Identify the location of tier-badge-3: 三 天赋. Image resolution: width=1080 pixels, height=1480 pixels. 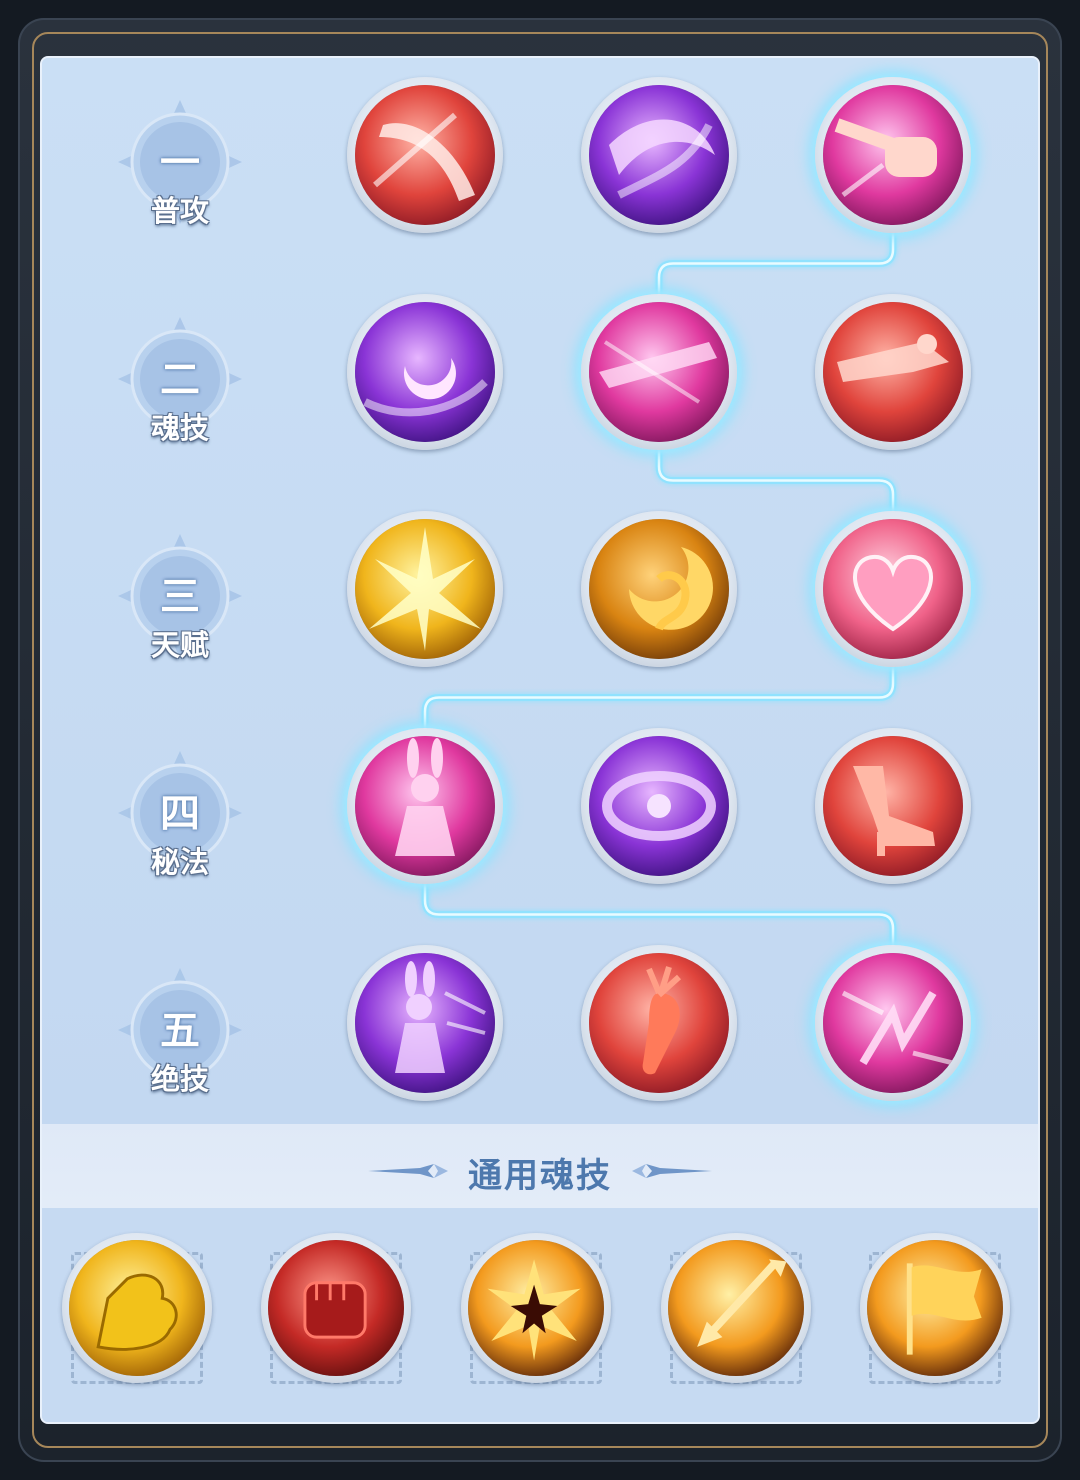
(180, 596).